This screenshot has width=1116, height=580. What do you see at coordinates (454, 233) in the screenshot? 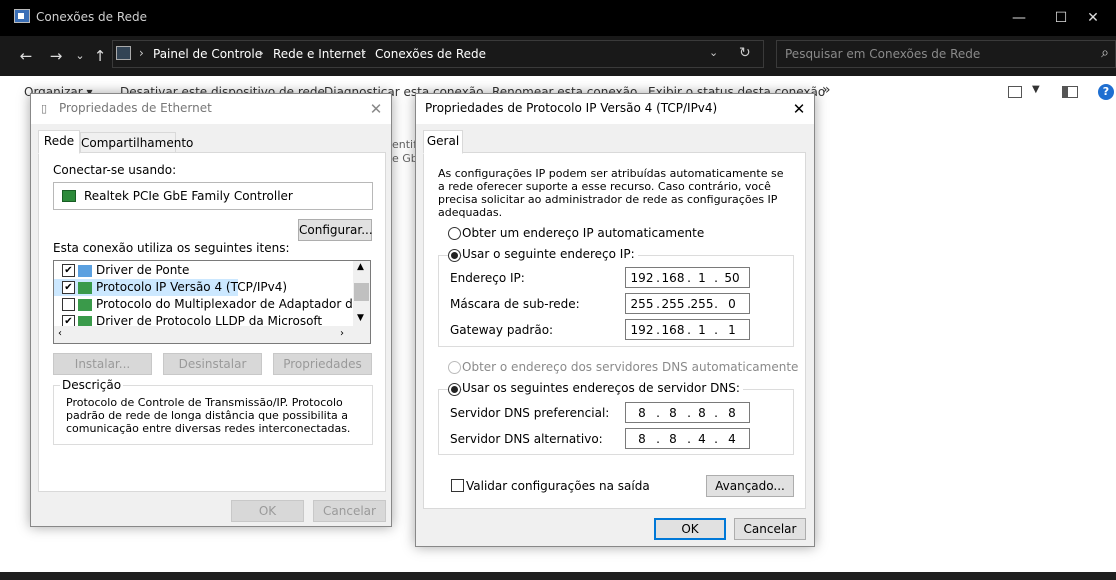
I see `auto-ip-radio` at bounding box center [454, 233].